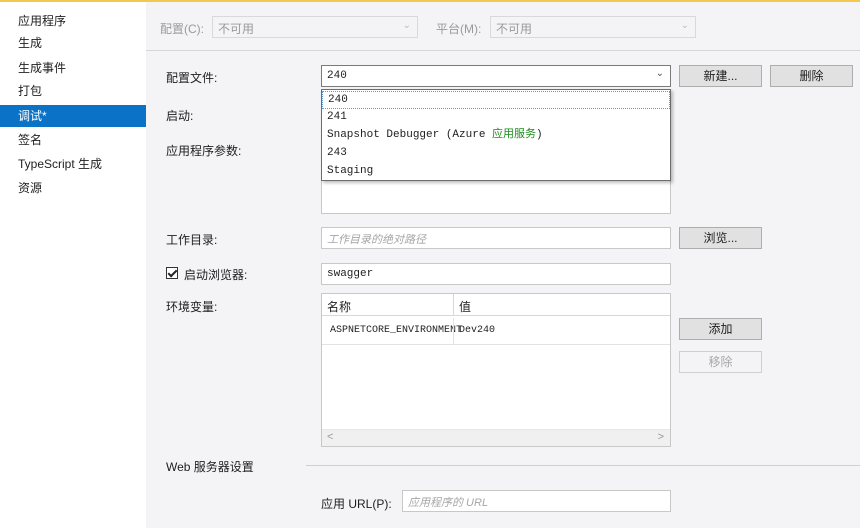  I want to click on launch-browser-label: 启动浏览器:, so click(216, 275).